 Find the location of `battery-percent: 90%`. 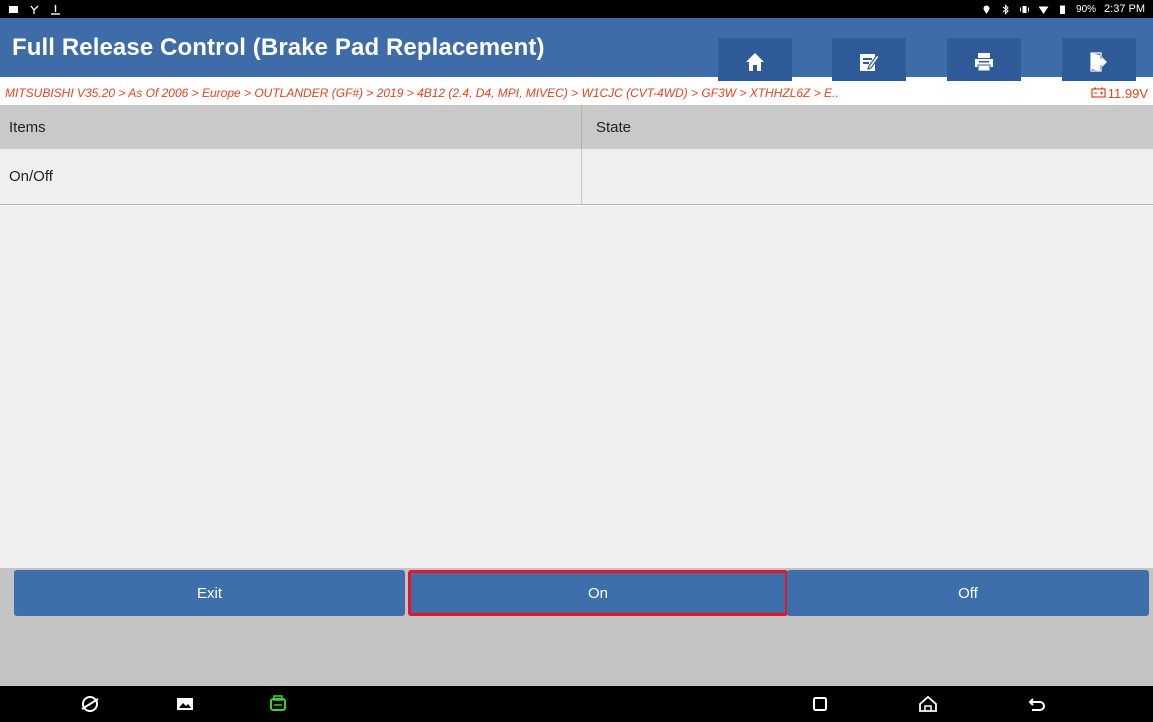

battery-percent: 90% is located at coordinates (1086, 9).